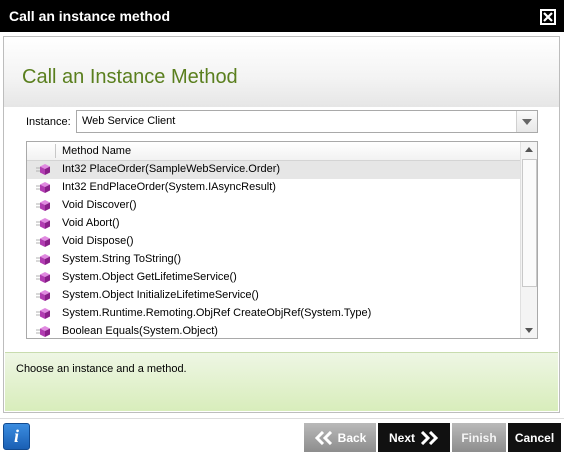 The height and width of the screenshot is (453, 564). What do you see at coordinates (274, 151) in the screenshot?
I see `column-header: Method Name` at bounding box center [274, 151].